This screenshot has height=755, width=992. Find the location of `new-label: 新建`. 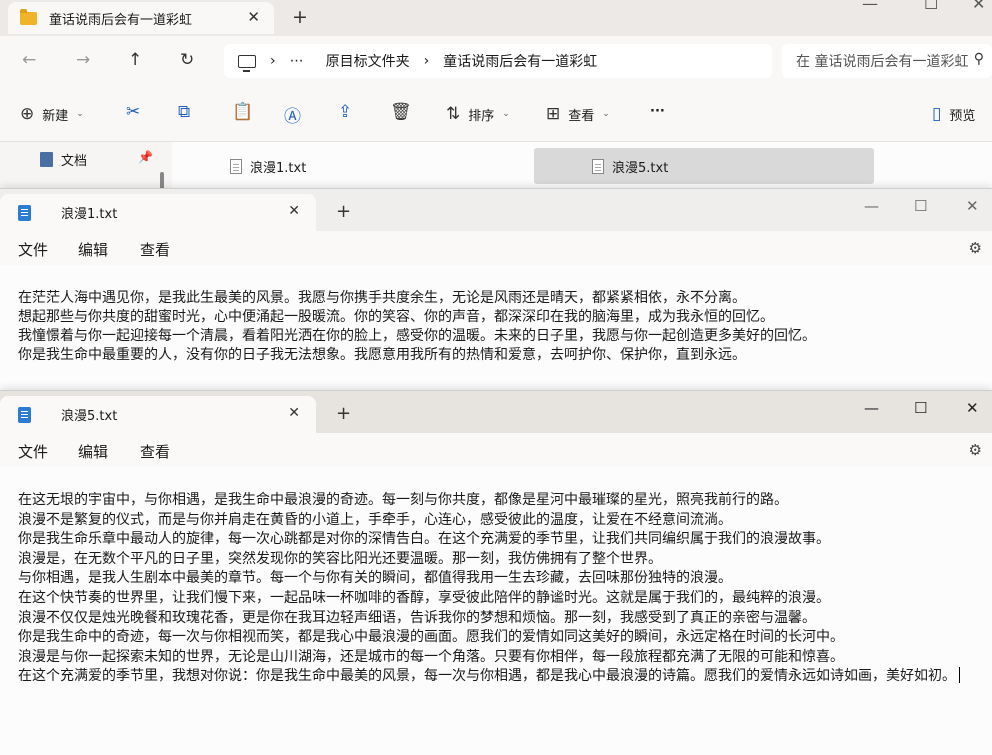

new-label: 新建 is located at coordinates (55, 116).